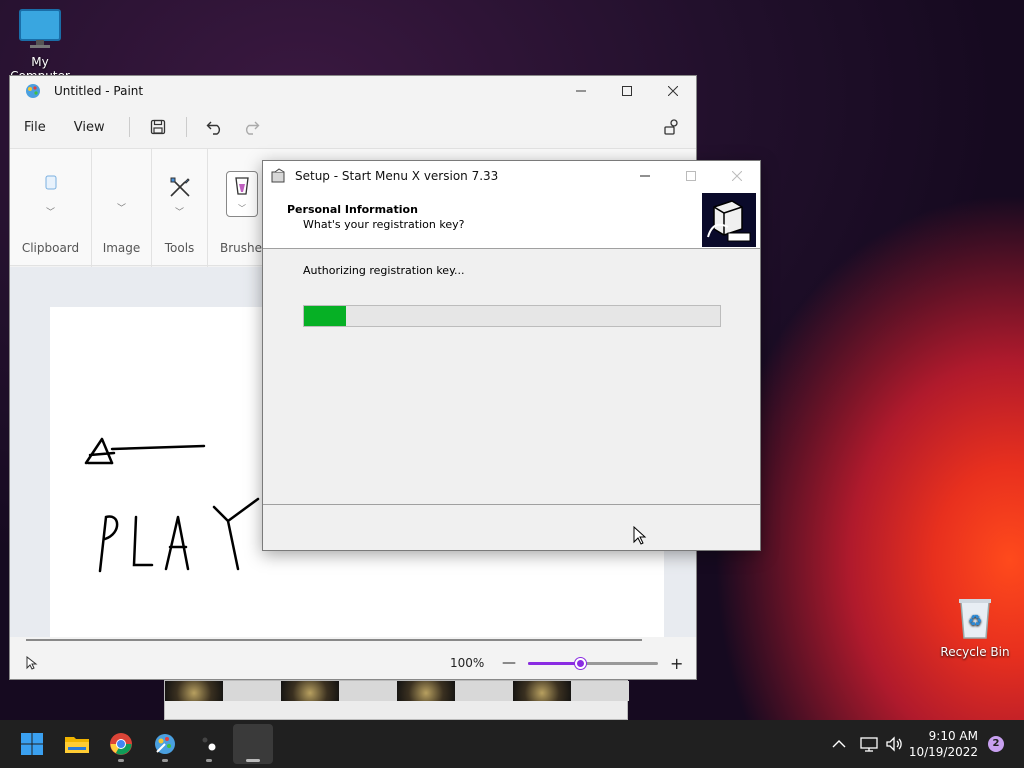 The width and height of the screenshot is (1024, 768). I want to click on share-icon, so click(671, 127).